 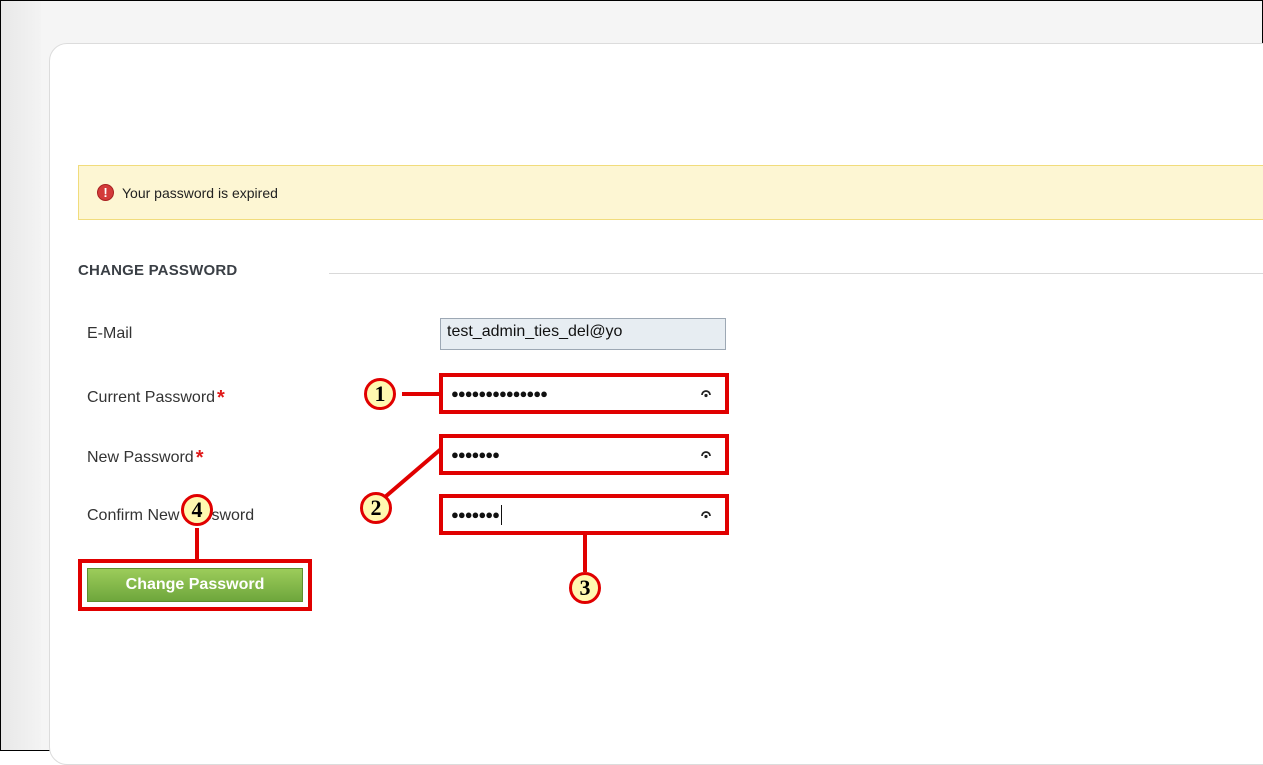 I want to click on error-icon: !, so click(x=105, y=192).